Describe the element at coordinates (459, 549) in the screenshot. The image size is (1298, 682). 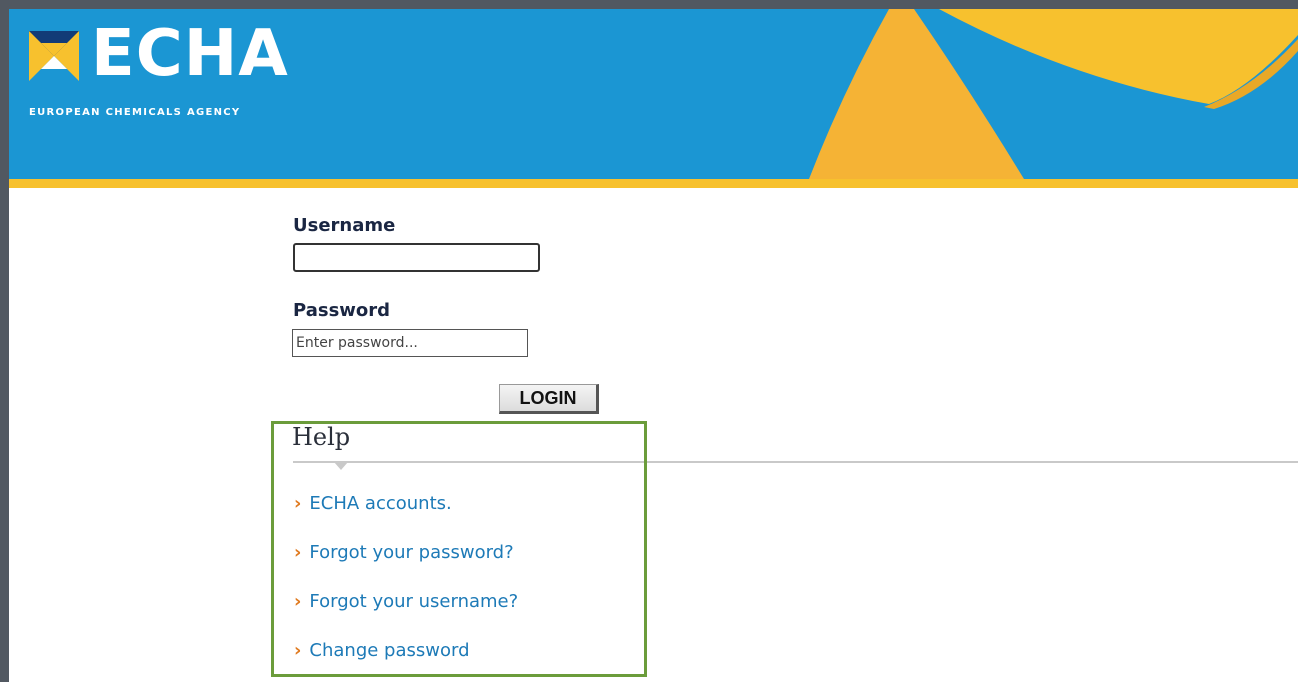
I see `help-highlight-box` at that location.